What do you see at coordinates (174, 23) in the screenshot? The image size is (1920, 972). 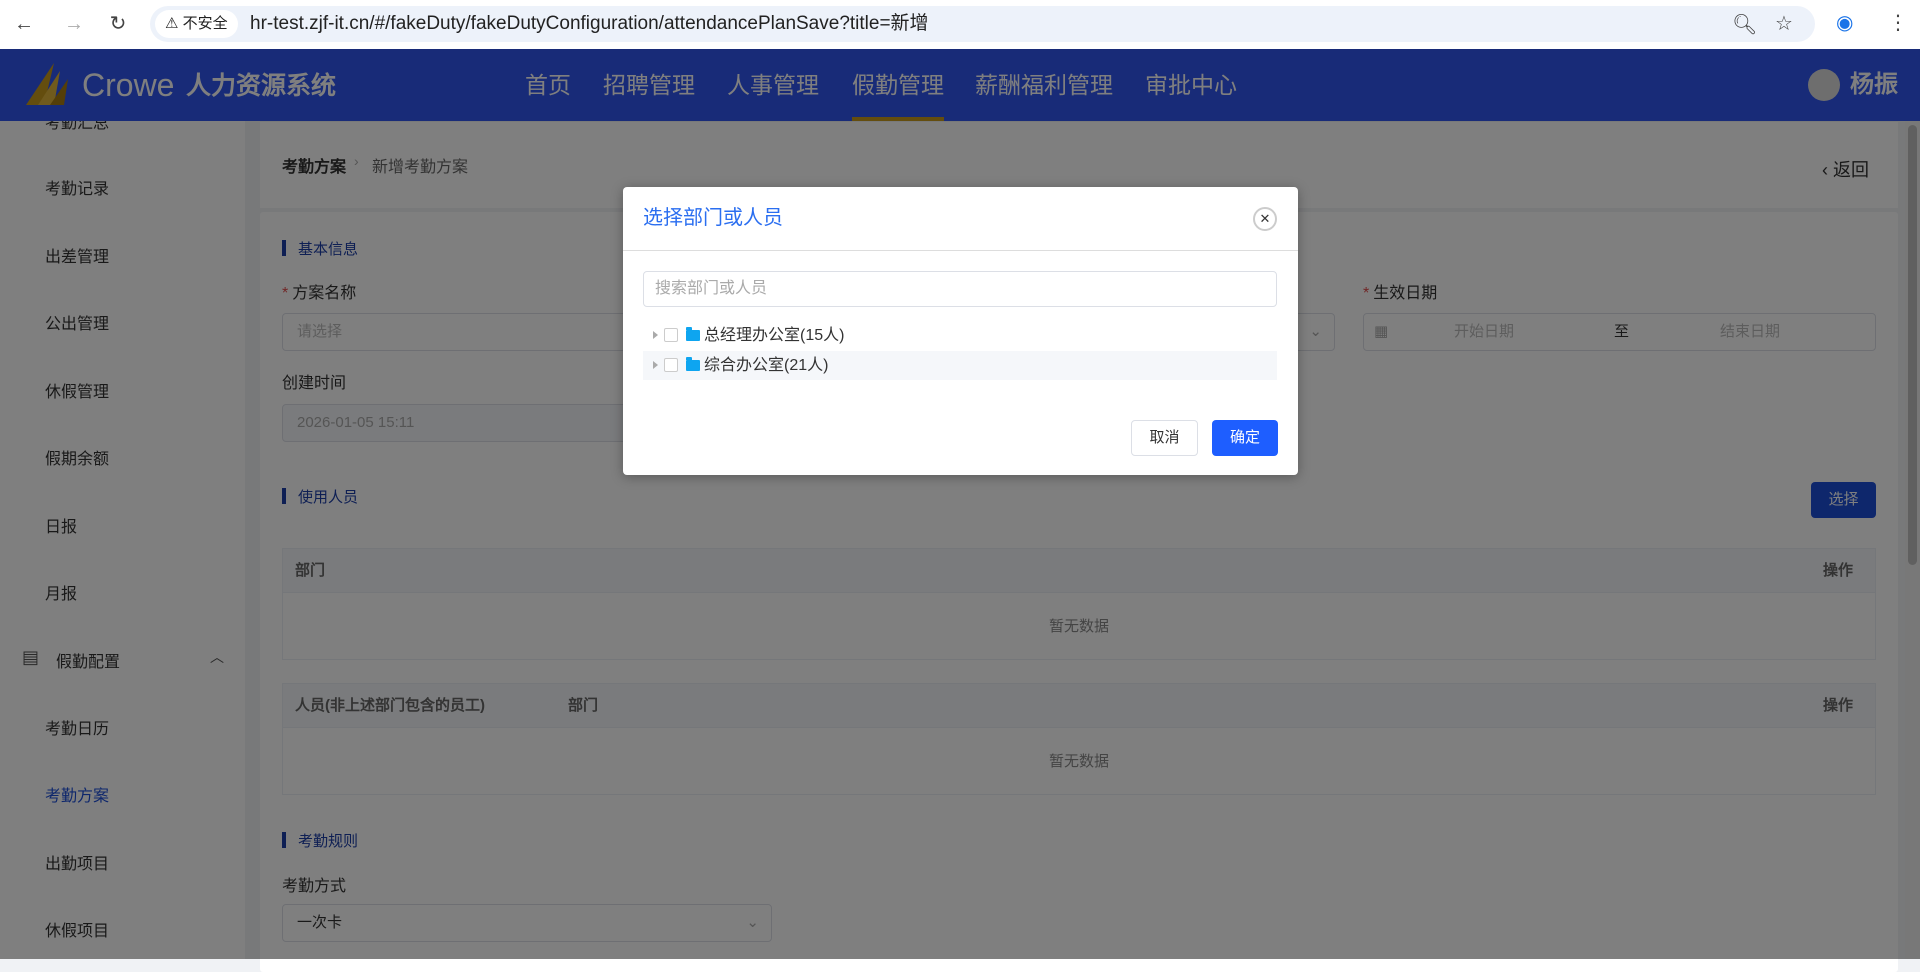 I see `warning-icon: ⚠` at bounding box center [174, 23].